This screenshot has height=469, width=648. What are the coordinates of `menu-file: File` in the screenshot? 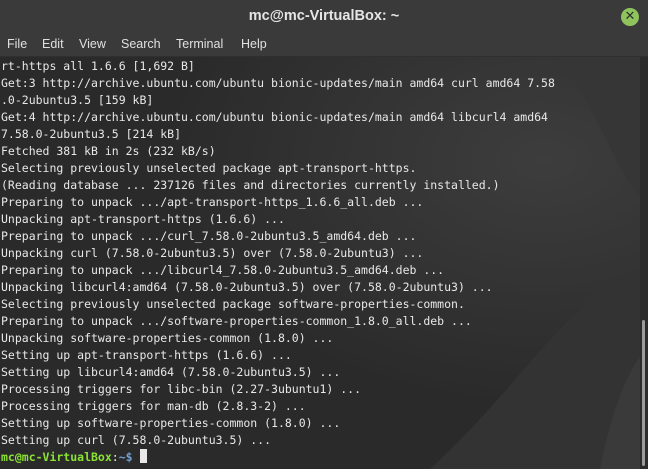 It's located at (17, 44).